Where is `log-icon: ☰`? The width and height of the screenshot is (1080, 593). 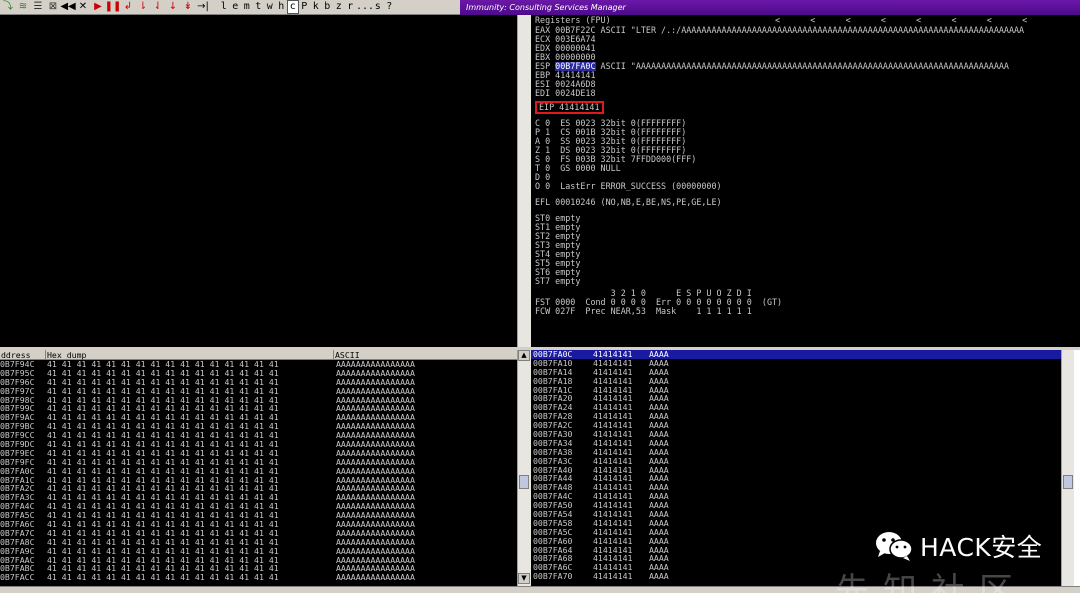
log-icon: ☰ is located at coordinates (38, 7).